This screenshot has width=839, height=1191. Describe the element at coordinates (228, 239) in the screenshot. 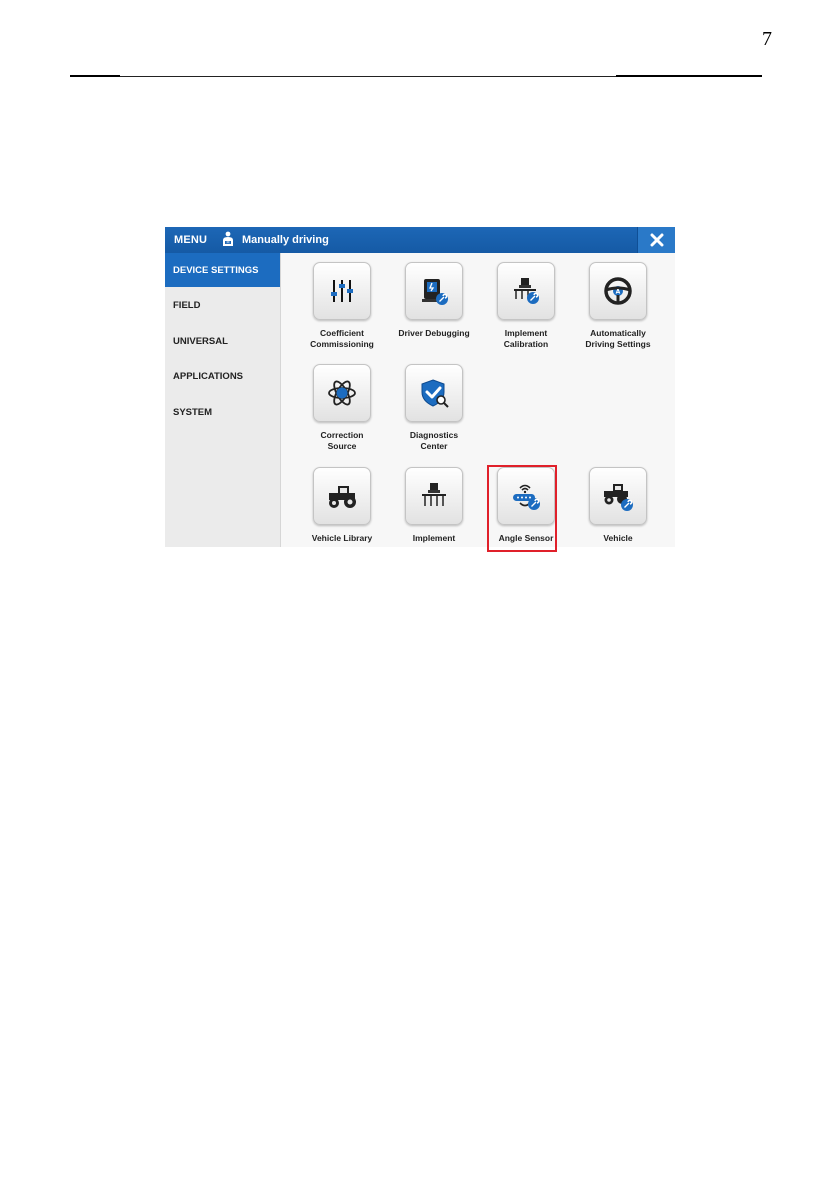

I see `driver-status-icon: M` at that location.